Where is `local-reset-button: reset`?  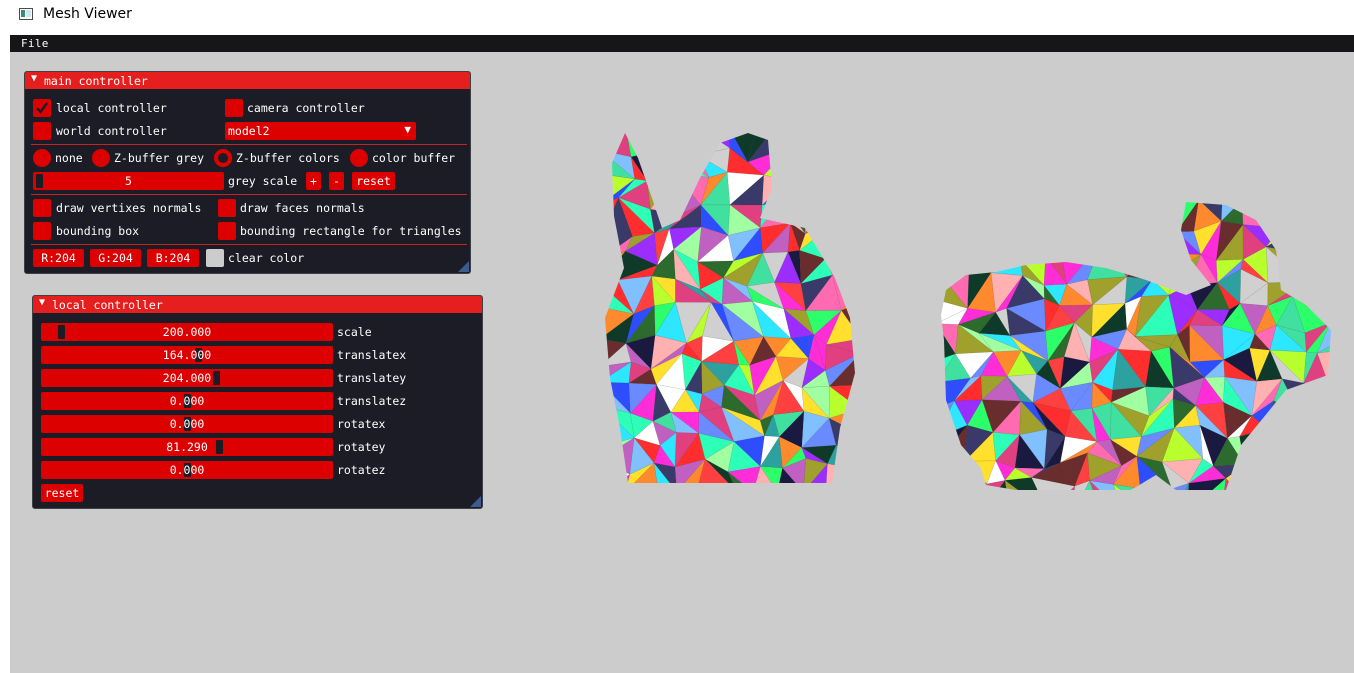 local-reset-button: reset is located at coordinates (62, 493).